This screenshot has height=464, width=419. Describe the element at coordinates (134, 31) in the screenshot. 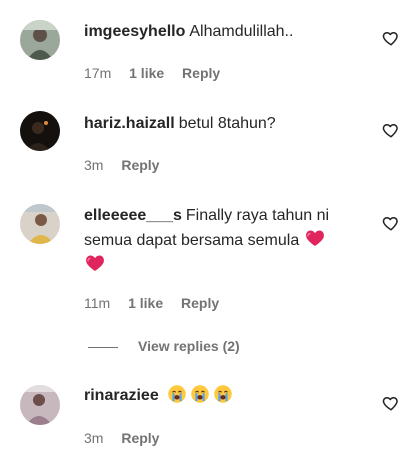

I see `comment-username: imgeesyhello` at that location.